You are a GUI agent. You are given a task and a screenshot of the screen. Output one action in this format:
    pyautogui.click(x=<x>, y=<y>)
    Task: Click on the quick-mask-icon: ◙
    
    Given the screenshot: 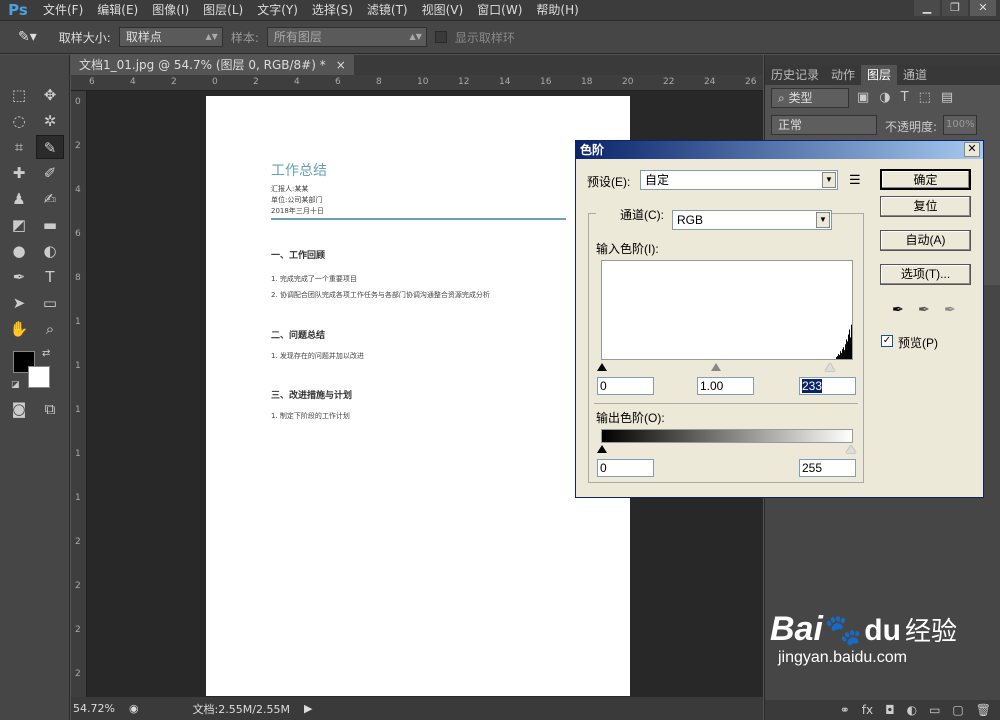 What is the action you would take?
    pyautogui.click(x=19, y=409)
    